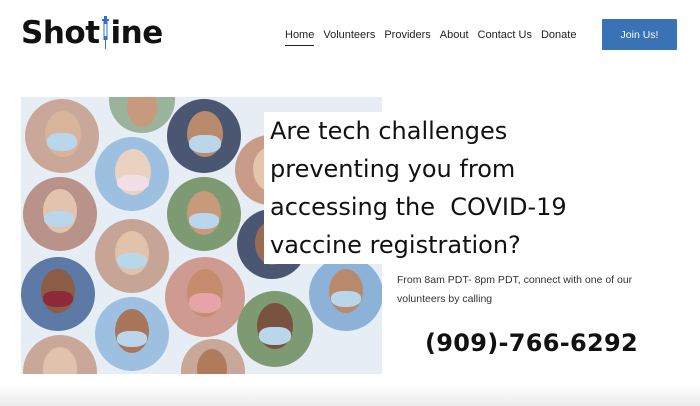 The image size is (700, 406). Describe the element at coordinates (60, 32) in the screenshot. I see `logo-text-left: Shot` at that location.